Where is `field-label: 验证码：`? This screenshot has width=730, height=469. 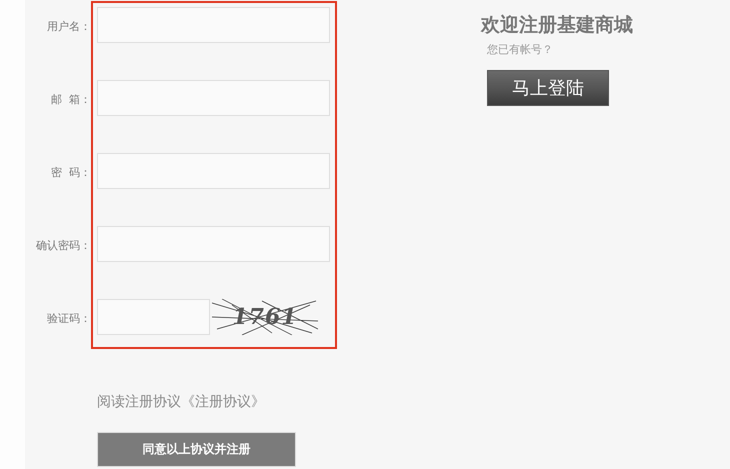
field-label: 验证码： is located at coordinates (69, 318).